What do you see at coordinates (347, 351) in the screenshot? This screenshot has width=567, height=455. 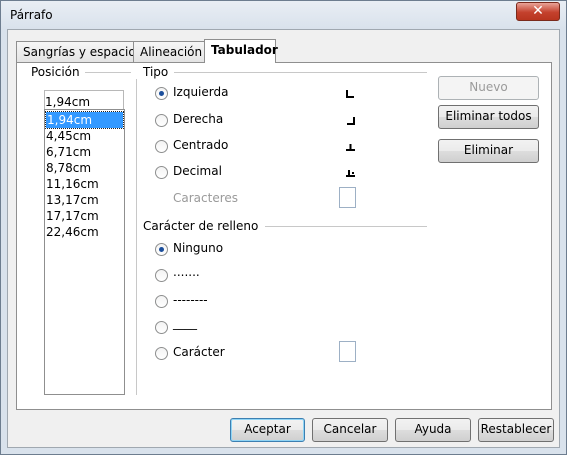 I see `caracter-input` at bounding box center [347, 351].